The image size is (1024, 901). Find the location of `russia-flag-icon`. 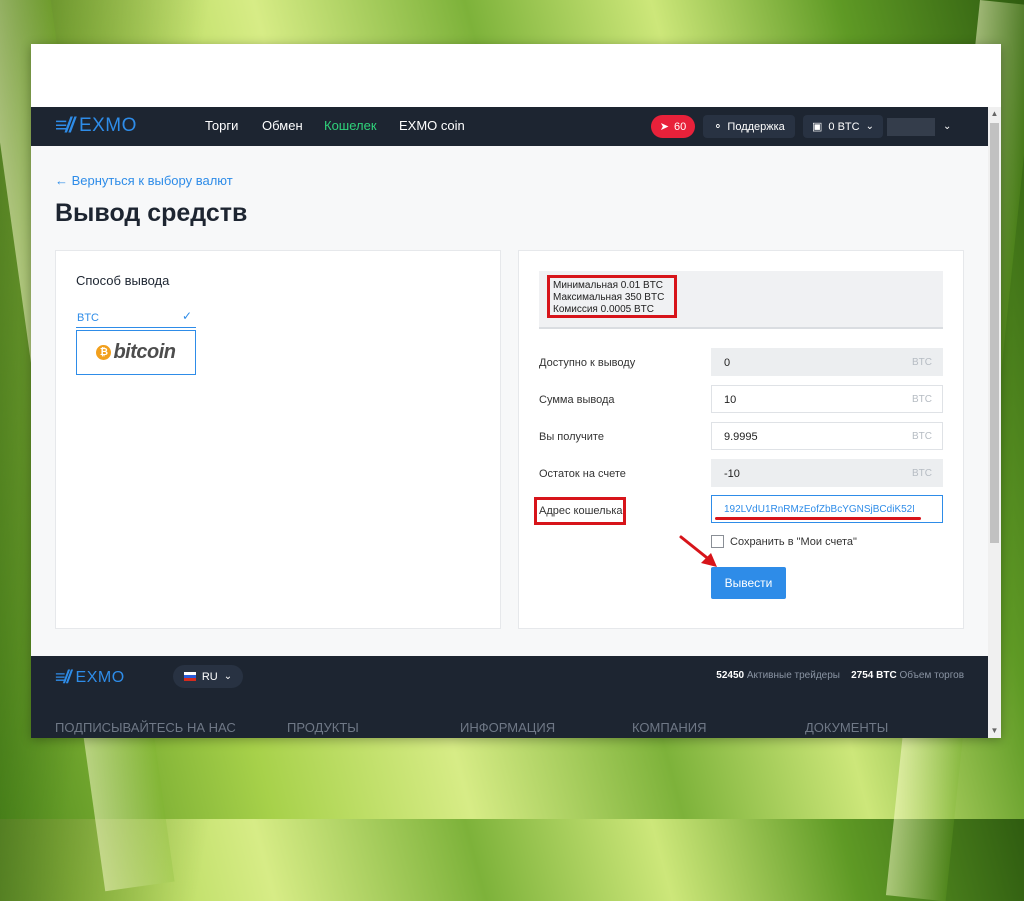

russia-flag-icon is located at coordinates (189, 676).